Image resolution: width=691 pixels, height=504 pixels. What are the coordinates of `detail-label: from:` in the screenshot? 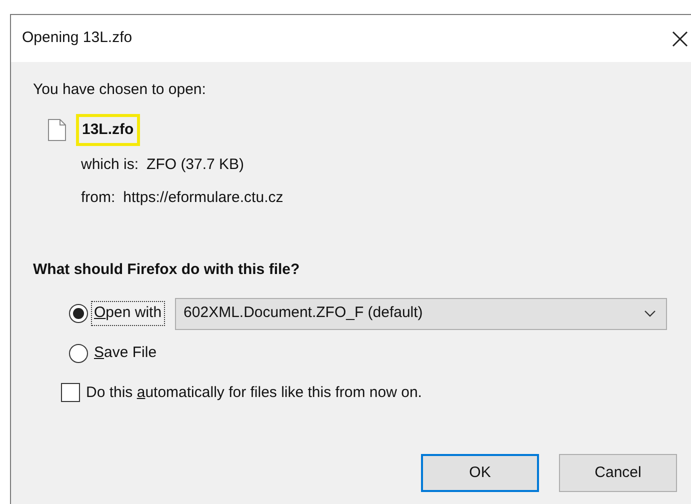 It's located at (98, 198).